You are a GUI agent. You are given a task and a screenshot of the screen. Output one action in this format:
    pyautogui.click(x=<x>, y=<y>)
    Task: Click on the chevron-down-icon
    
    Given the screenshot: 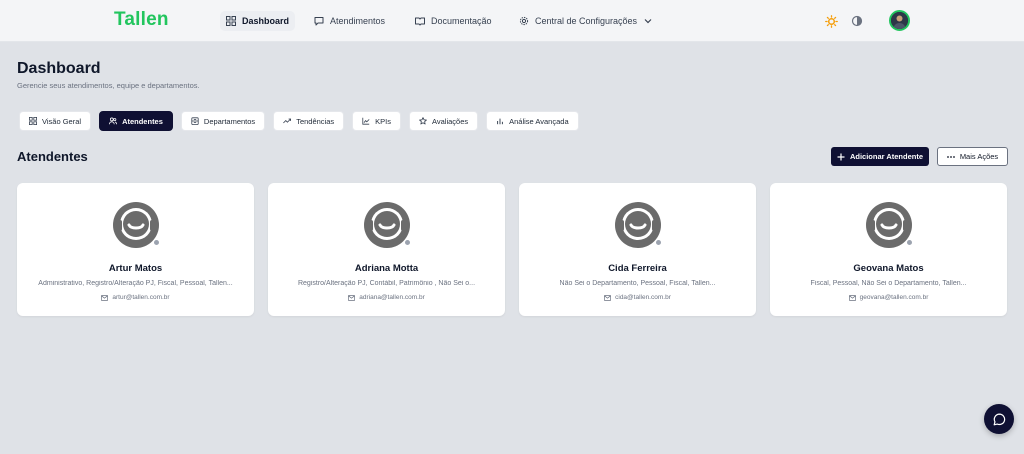 What is the action you would take?
    pyautogui.click(x=648, y=21)
    